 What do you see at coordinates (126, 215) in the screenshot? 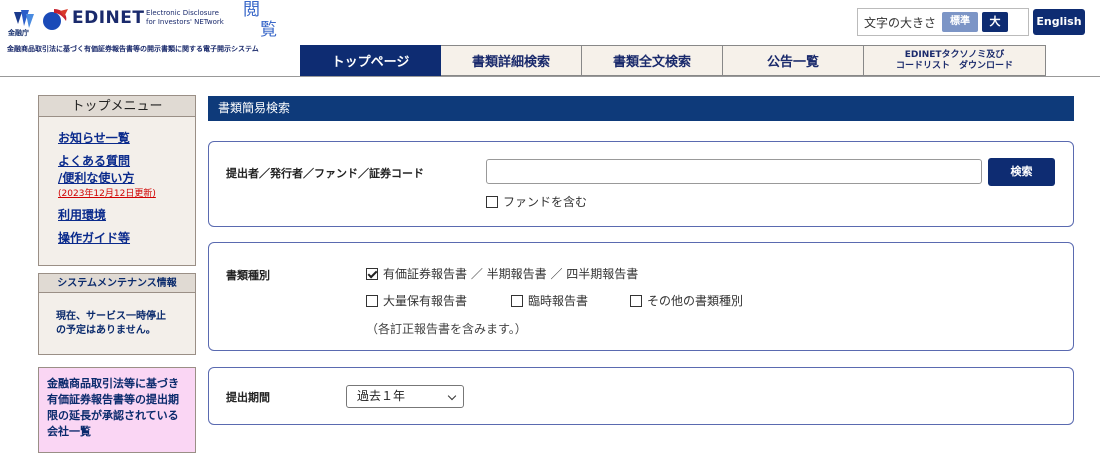
I see `environment-link: 利用環境` at bounding box center [126, 215].